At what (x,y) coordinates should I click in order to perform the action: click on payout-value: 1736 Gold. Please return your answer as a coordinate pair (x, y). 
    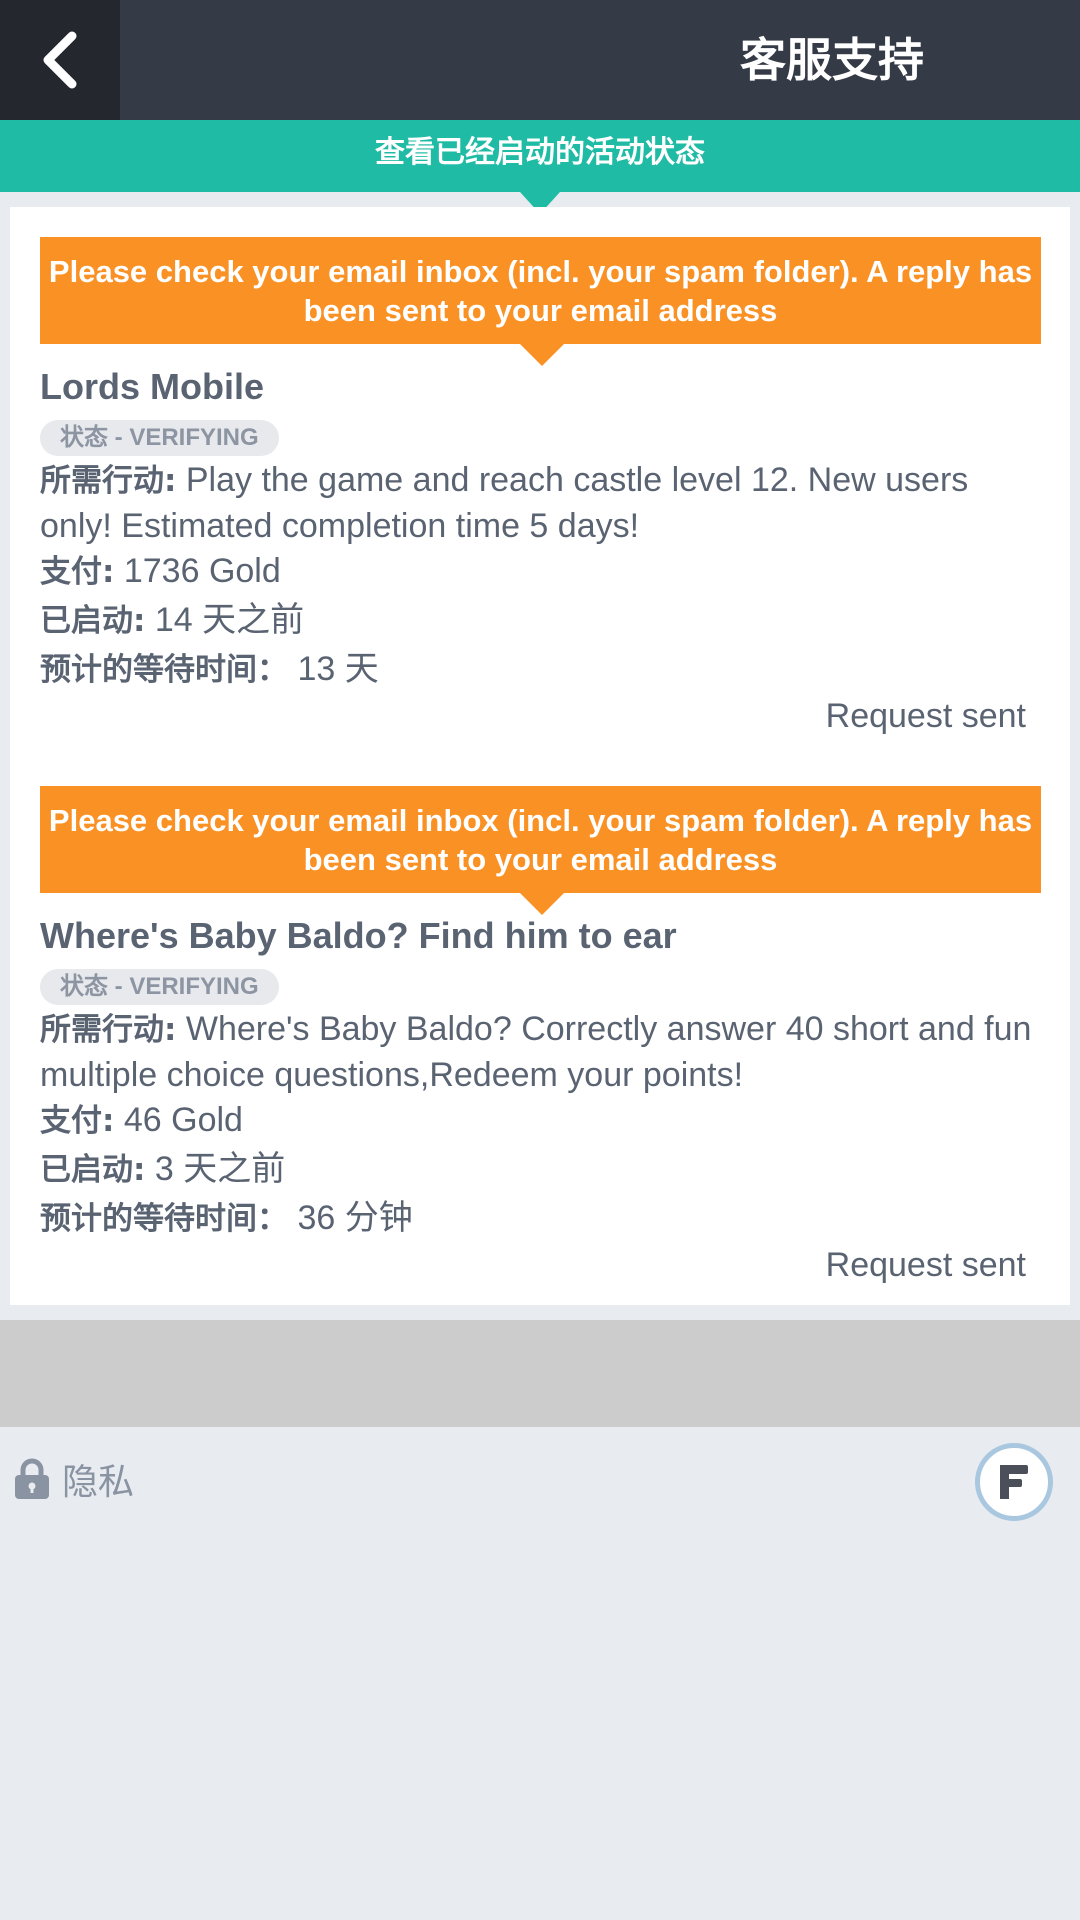
    Looking at the image, I should click on (202, 571).